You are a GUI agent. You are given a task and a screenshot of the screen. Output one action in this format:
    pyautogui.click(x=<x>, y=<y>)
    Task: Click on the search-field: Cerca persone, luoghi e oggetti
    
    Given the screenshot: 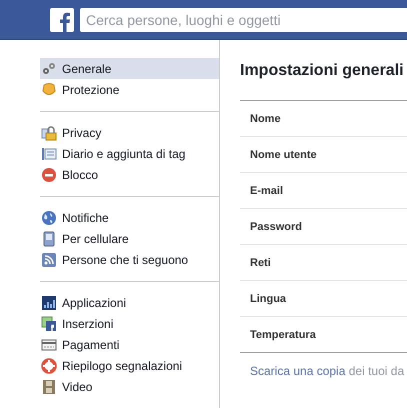 What is the action you would take?
    pyautogui.click(x=243, y=20)
    